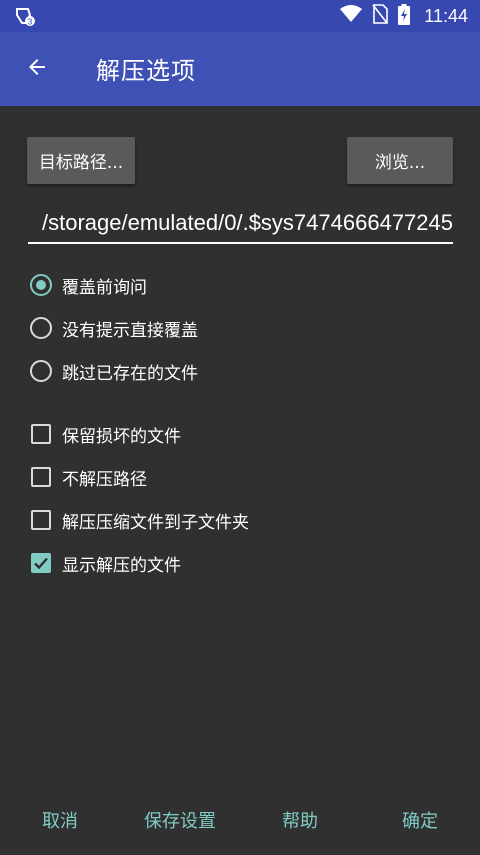 This screenshot has height=855, width=480. I want to click on checkbox-label: 保留损坏的文件, so click(121, 436).